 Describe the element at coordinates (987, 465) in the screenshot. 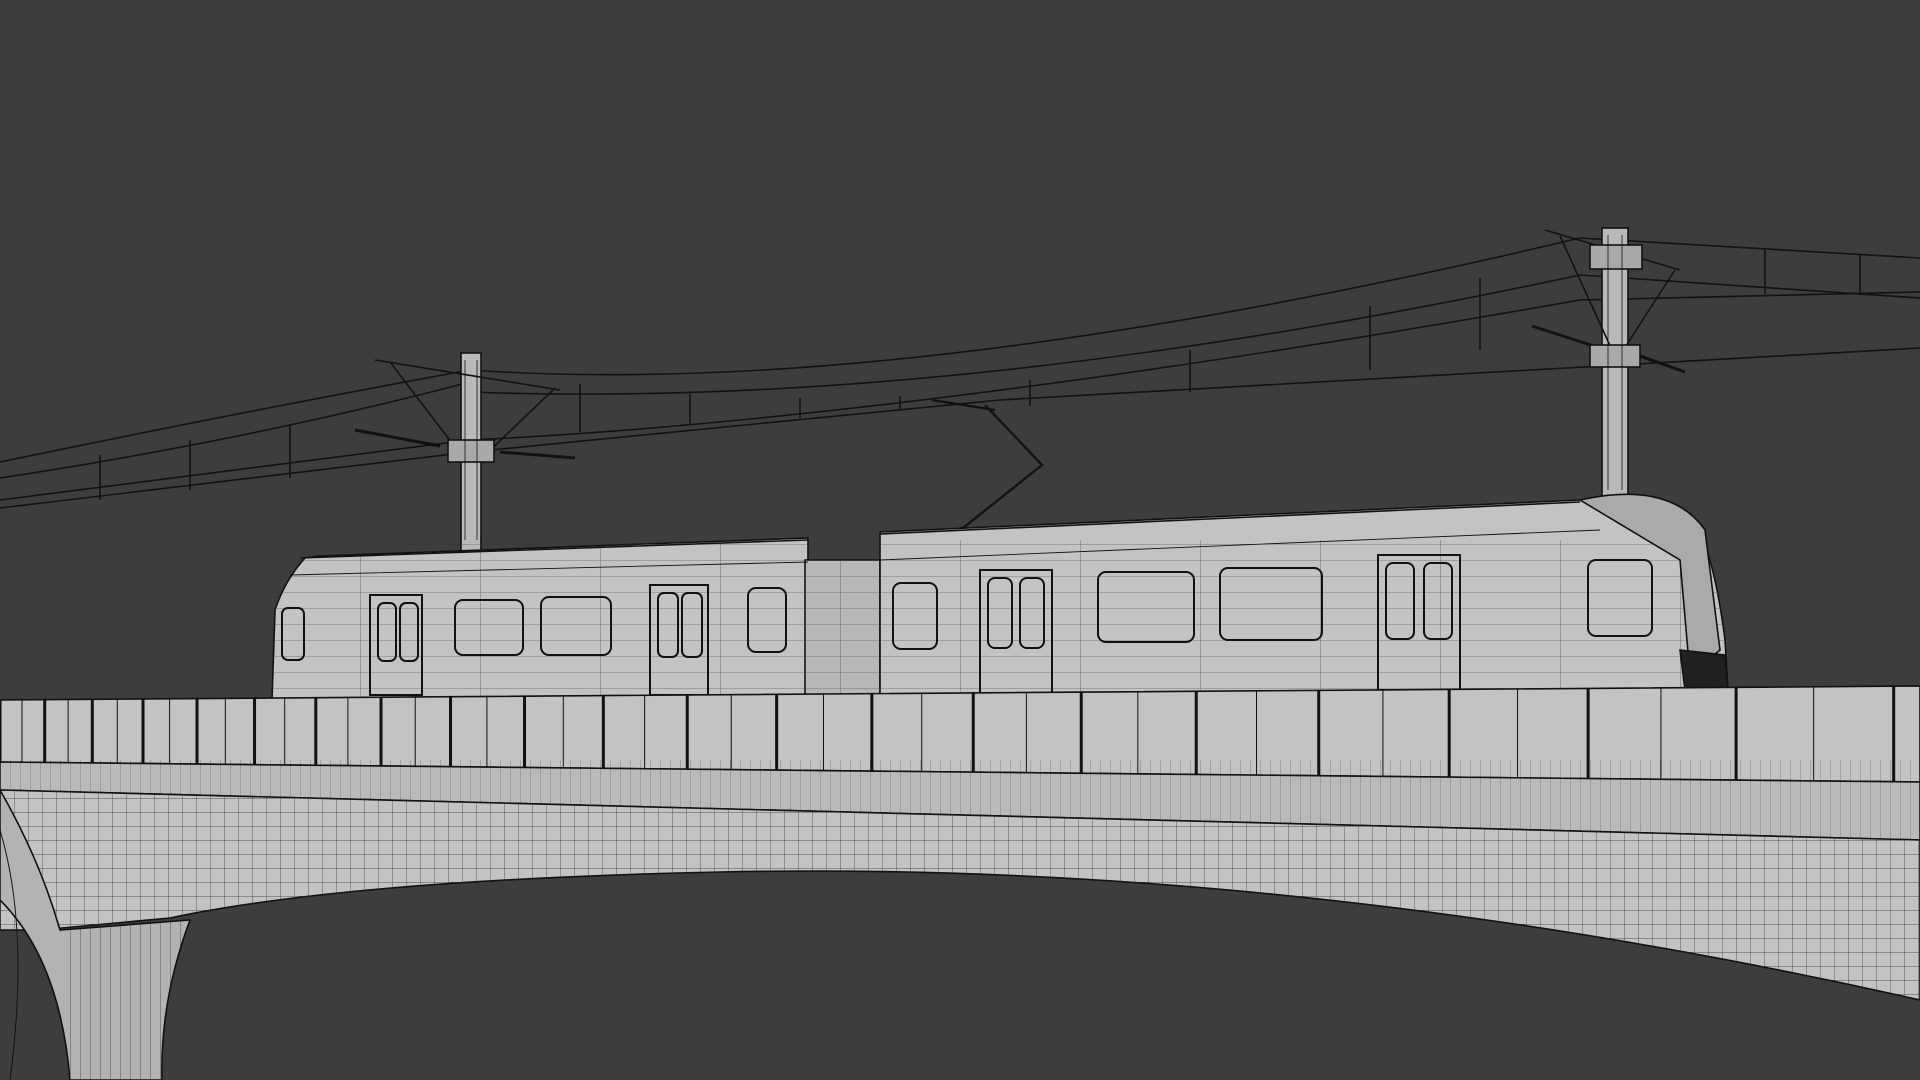

I see `pantograph` at that location.